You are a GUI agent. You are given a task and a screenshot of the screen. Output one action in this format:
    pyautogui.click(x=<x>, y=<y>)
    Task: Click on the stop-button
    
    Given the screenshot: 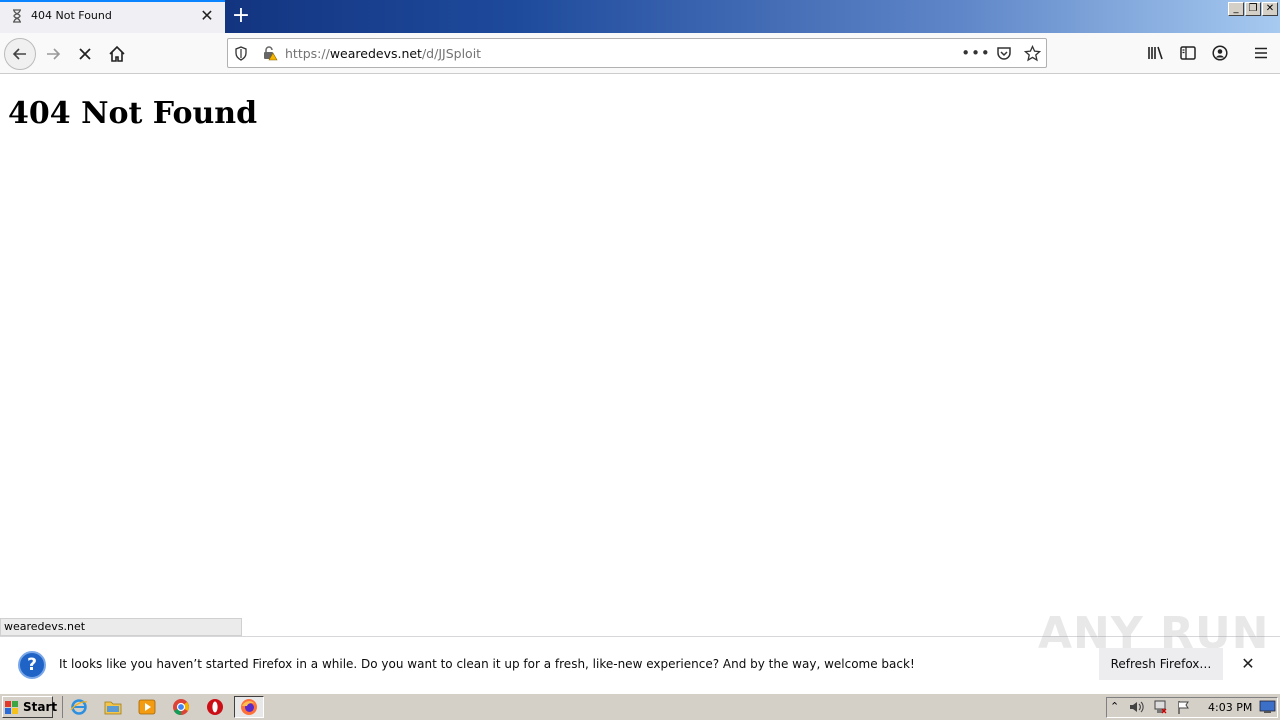 What is the action you would take?
    pyautogui.click(x=85, y=54)
    